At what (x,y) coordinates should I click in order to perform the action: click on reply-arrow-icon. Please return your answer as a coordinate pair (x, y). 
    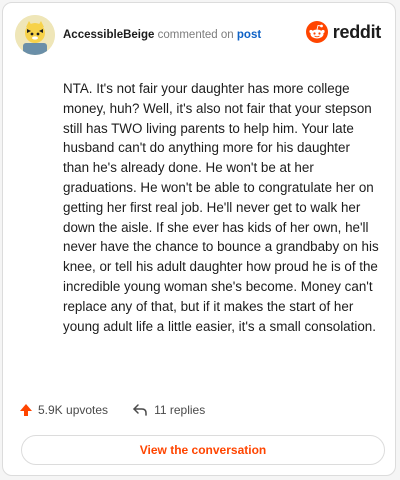
    Looking at the image, I should click on (140, 410).